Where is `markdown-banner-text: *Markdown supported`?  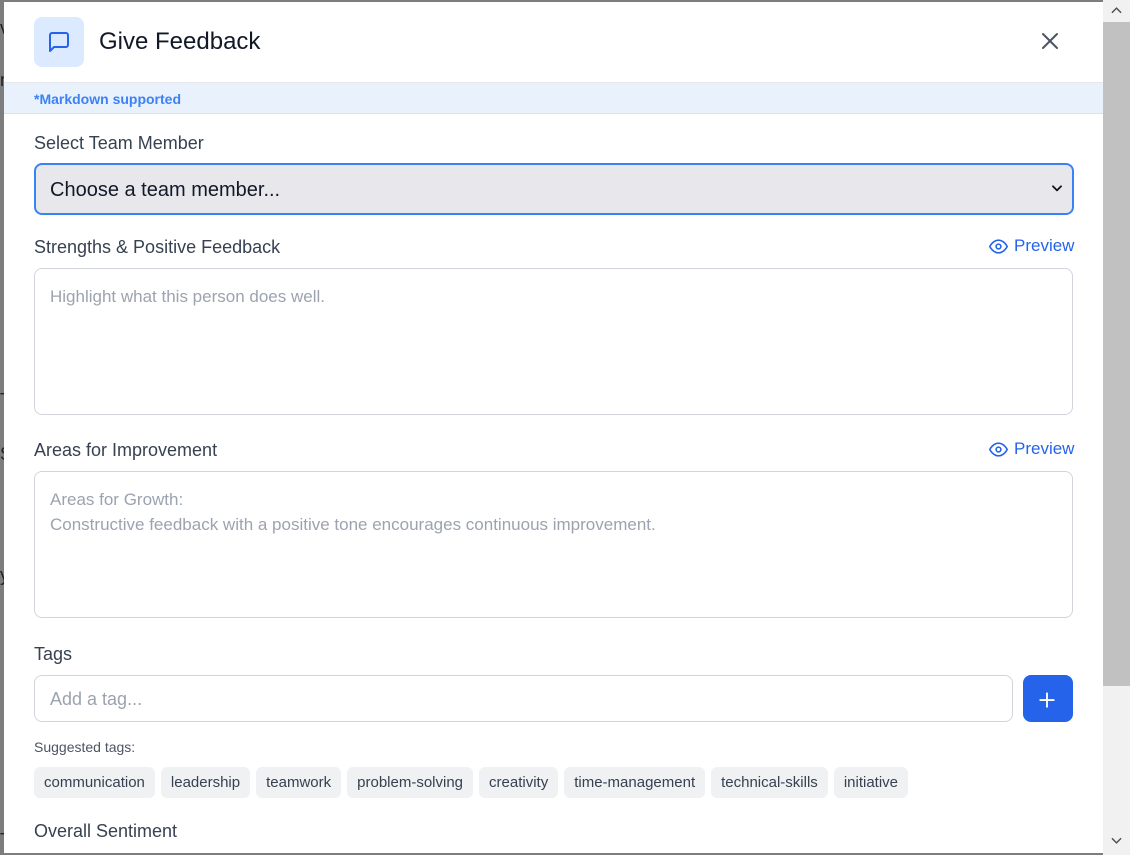 markdown-banner-text: *Markdown supported is located at coordinates (108, 99).